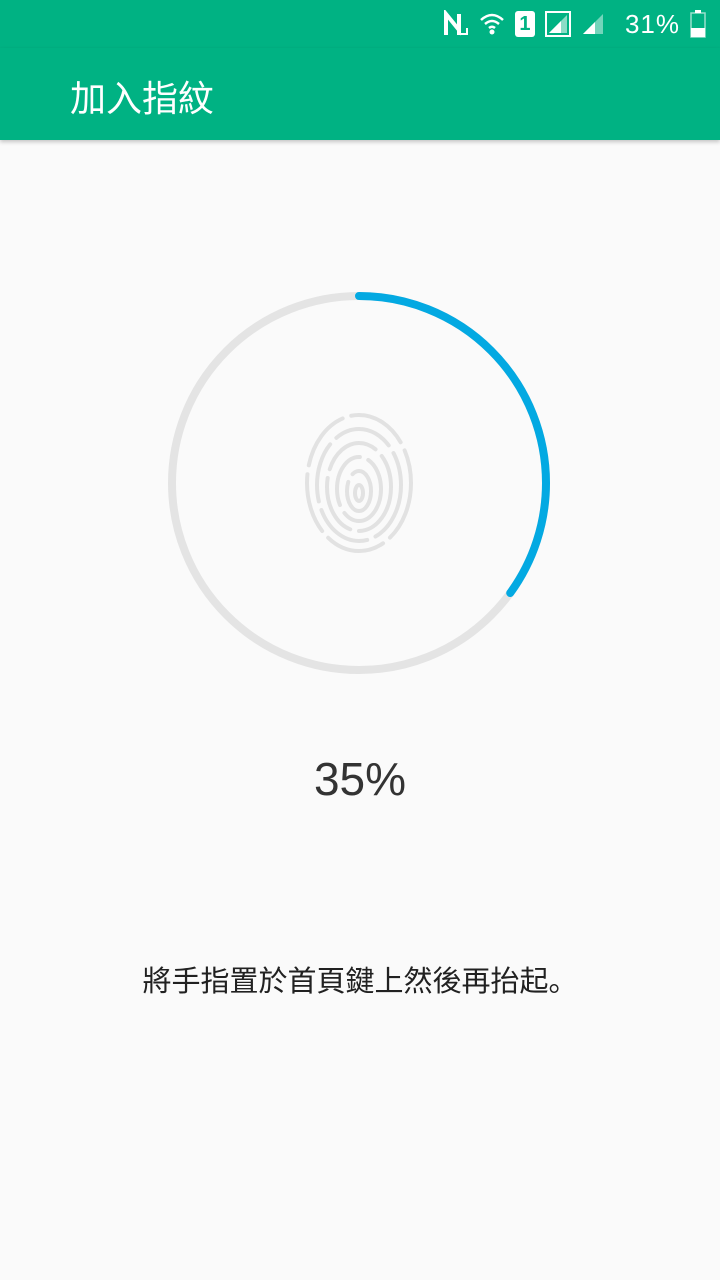 The width and height of the screenshot is (720, 1280). I want to click on instruction-text: 將手指置於首頁鍵上然後再抬起。, so click(360, 981).